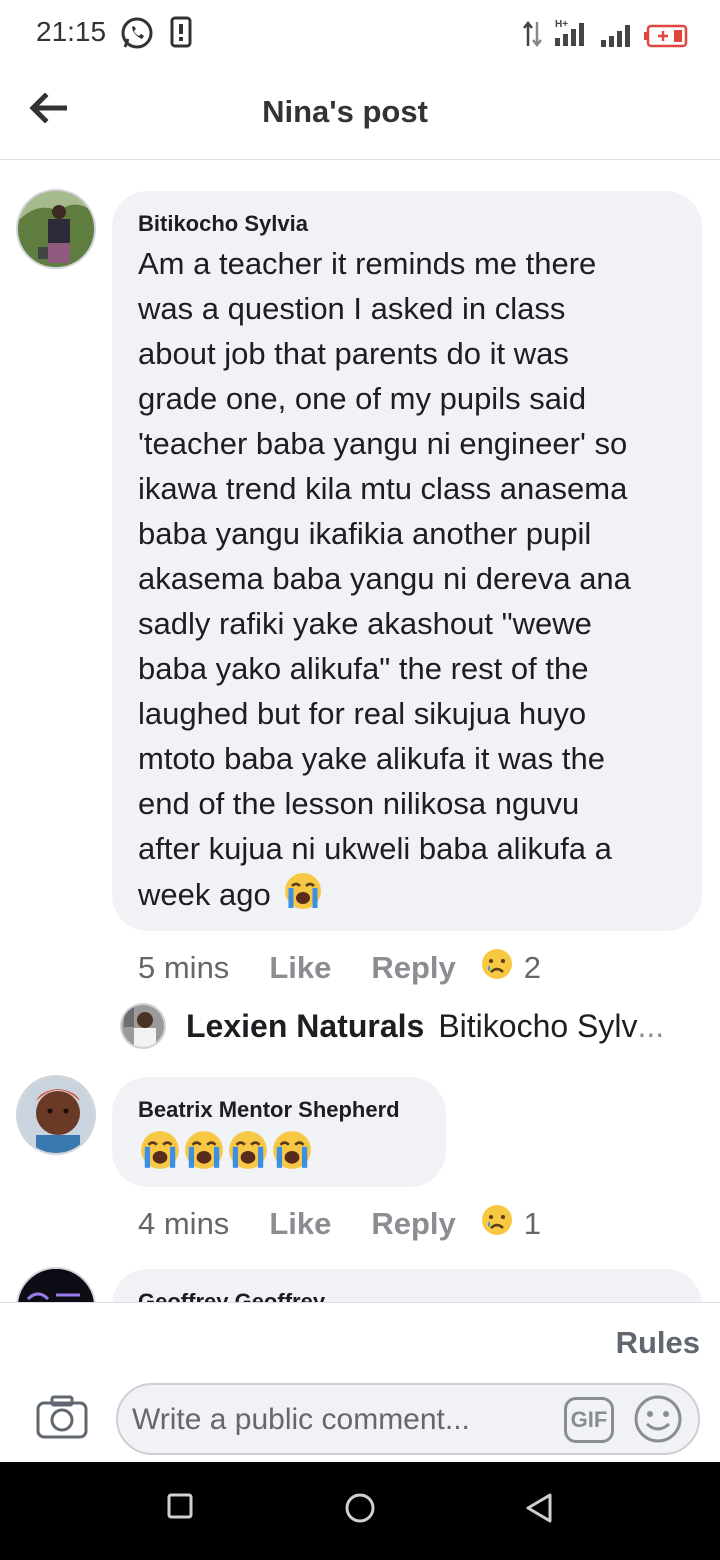 The height and width of the screenshot is (1560, 720). I want to click on reaction-count: 1, so click(532, 1223).